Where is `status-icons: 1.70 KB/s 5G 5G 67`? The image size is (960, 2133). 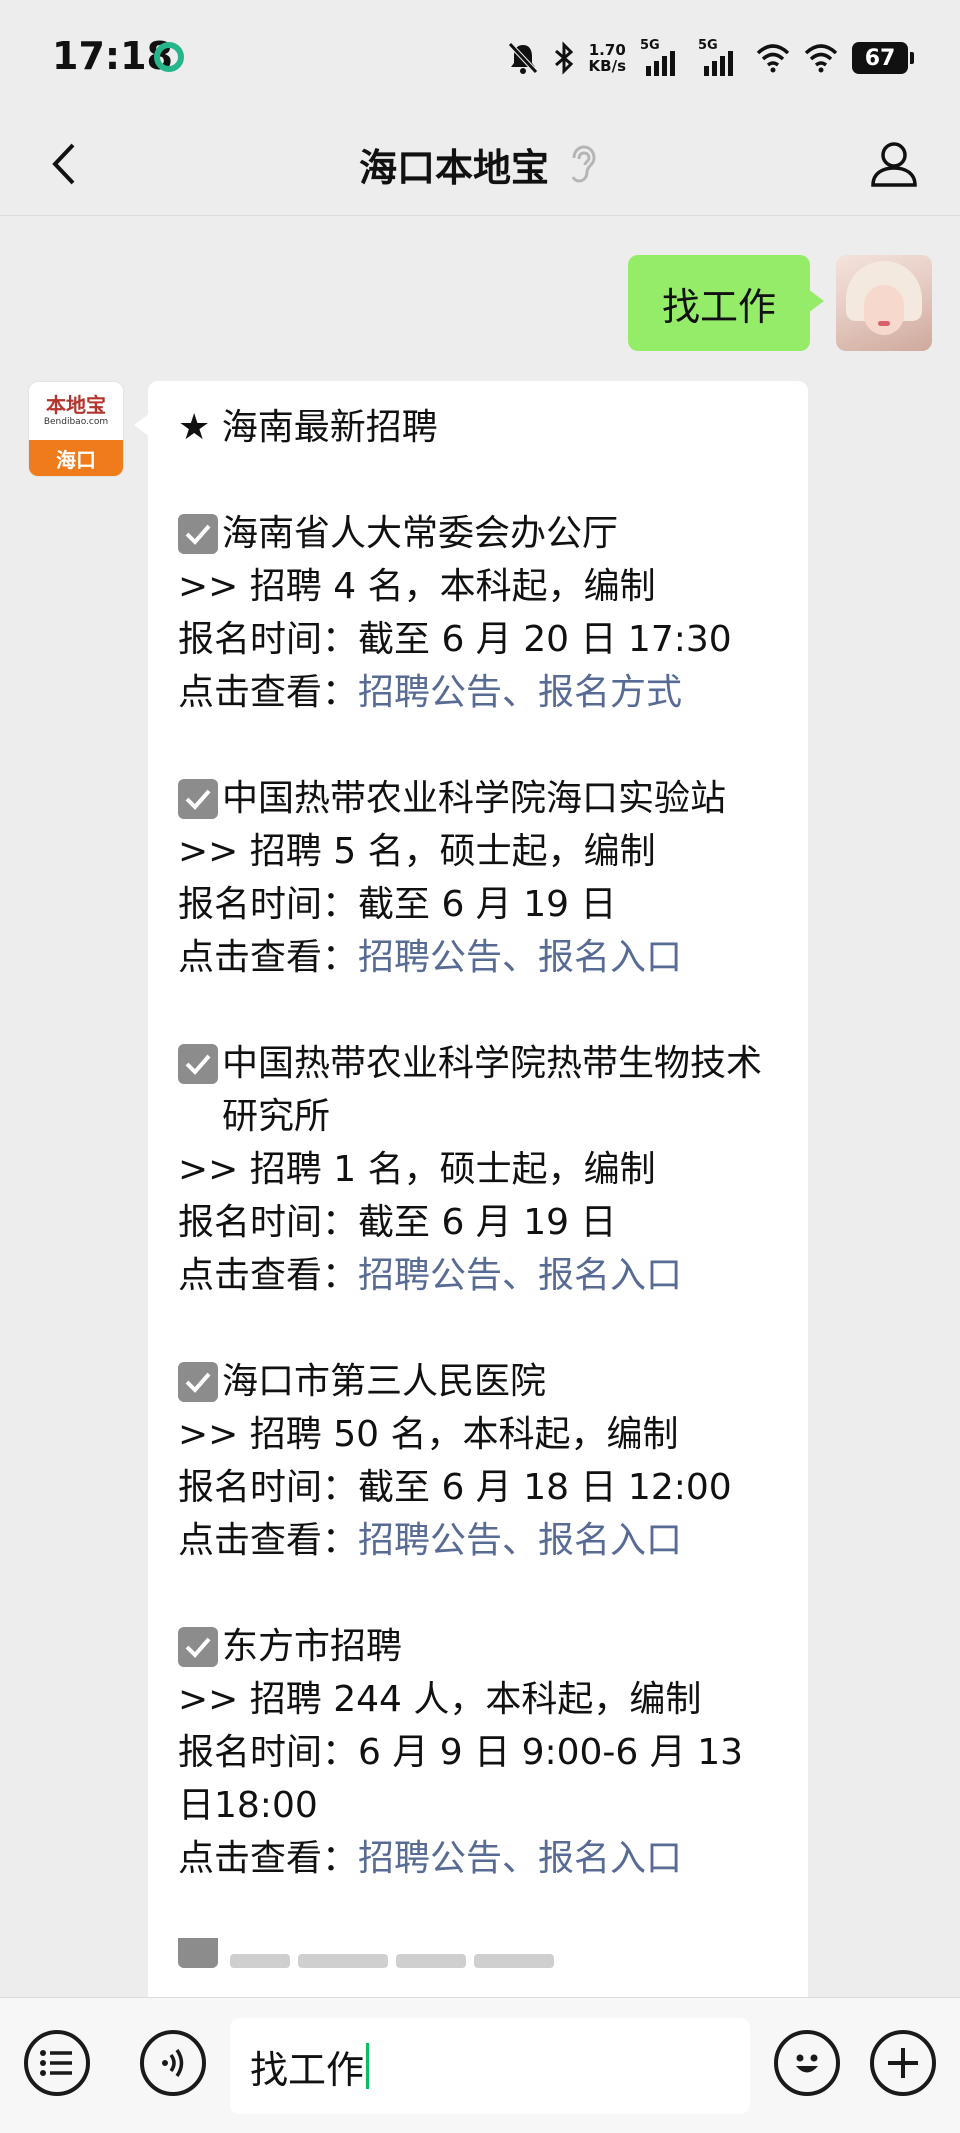
status-icons: 1.70 KB/s 5G 5G 67 is located at coordinates (710, 58).